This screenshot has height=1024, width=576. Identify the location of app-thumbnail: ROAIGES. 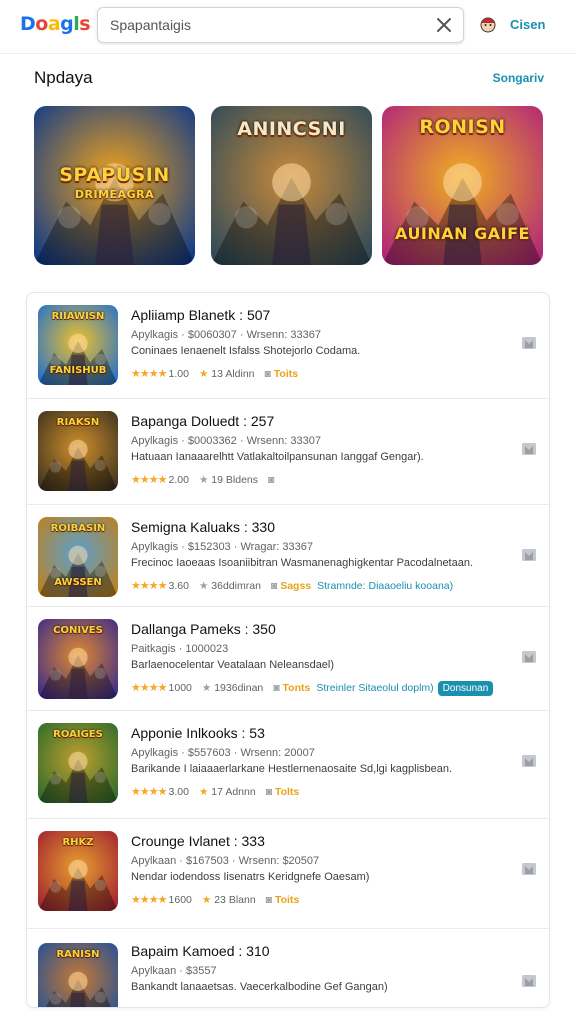
(78, 763).